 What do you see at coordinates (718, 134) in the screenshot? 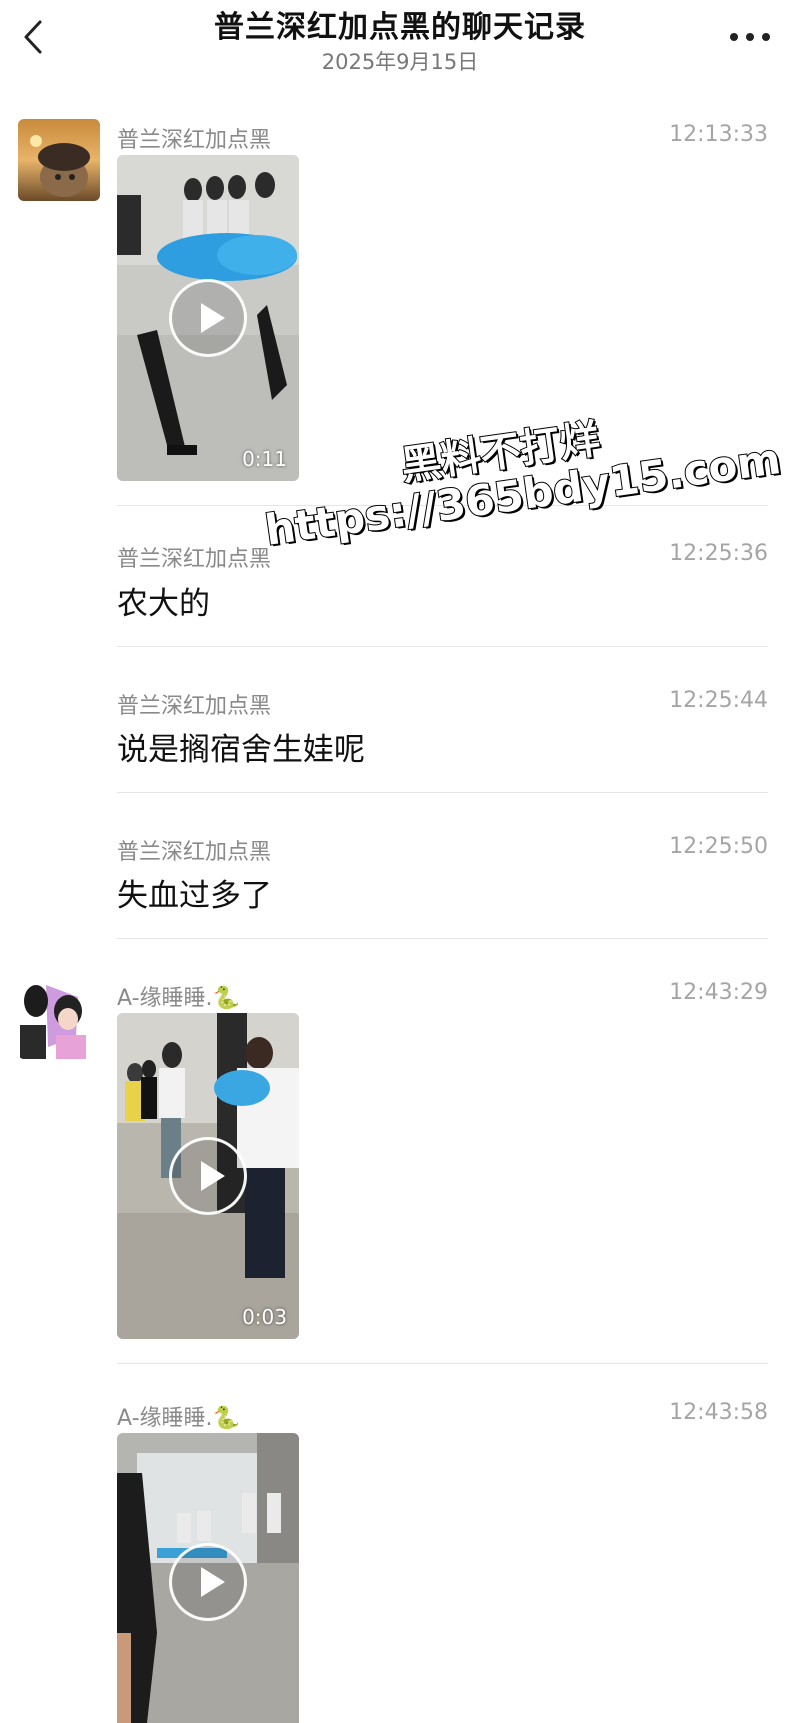
I see `message-time: 12:13:33` at bounding box center [718, 134].